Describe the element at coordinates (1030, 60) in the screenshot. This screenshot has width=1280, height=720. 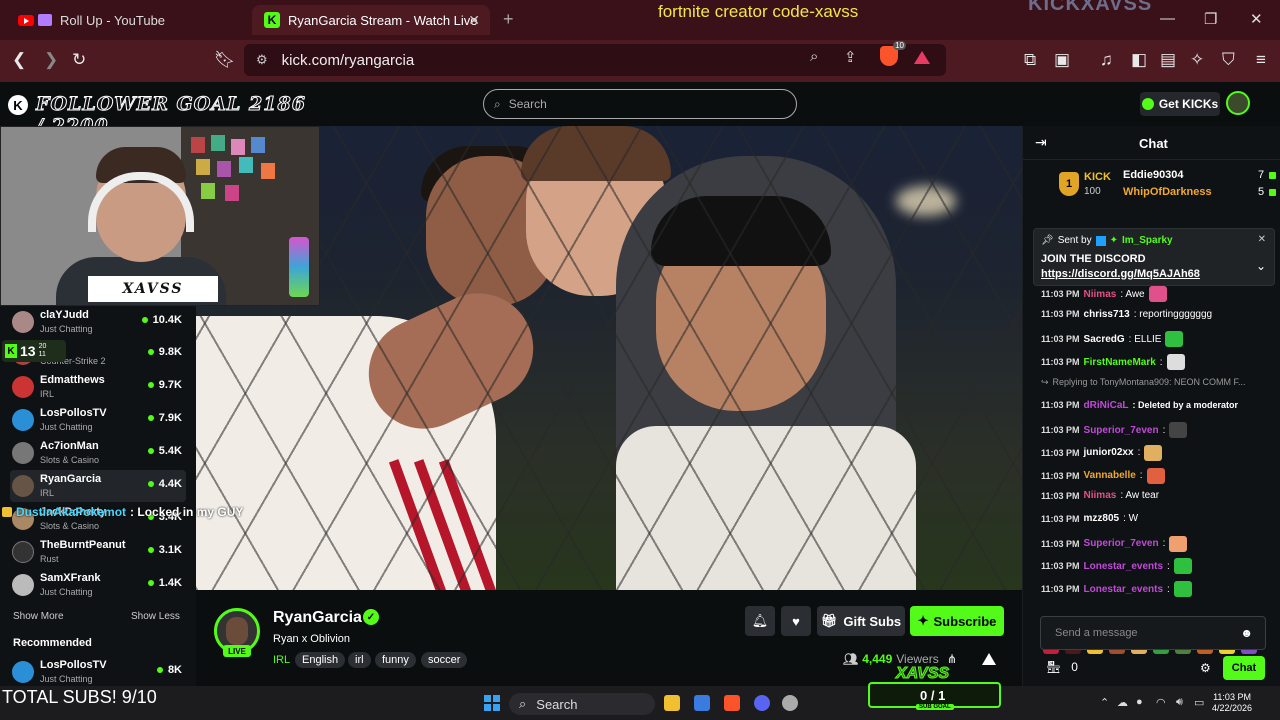
I see `extensions-icon: ⧉` at that location.